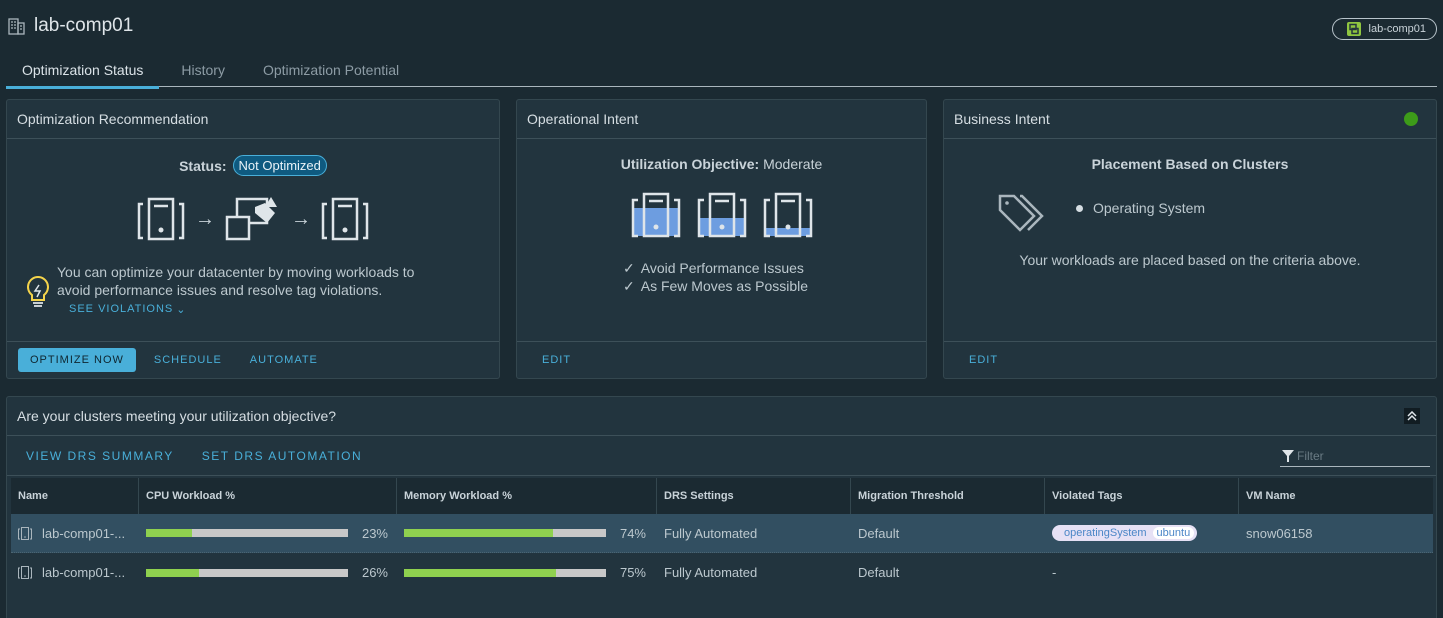 The width and height of the screenshot is (1443, 618). Describe the element at coordinates (983, 360) in the screenshot. I see `edit-business-intent-button: EDIT` at that location.